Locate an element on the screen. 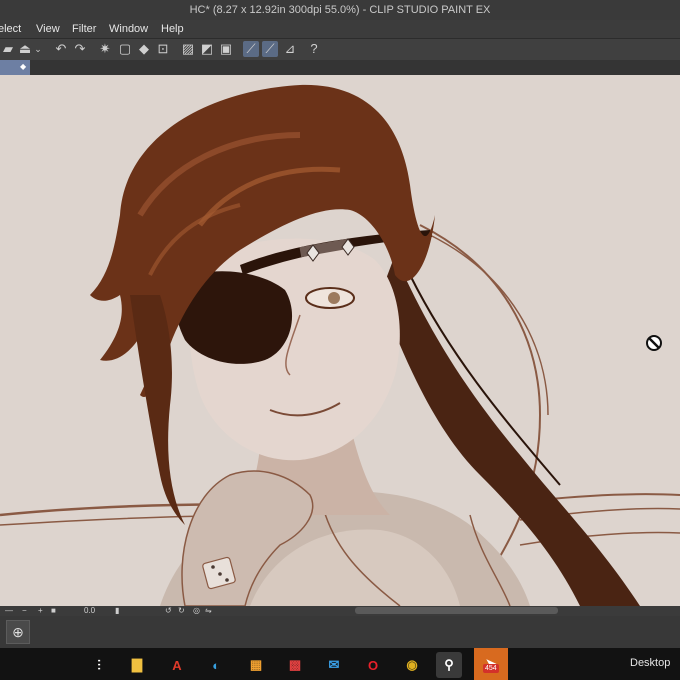 This screenshot has height=680, width=680. fill-icon: ◆ is located at coordinates (144, 49).